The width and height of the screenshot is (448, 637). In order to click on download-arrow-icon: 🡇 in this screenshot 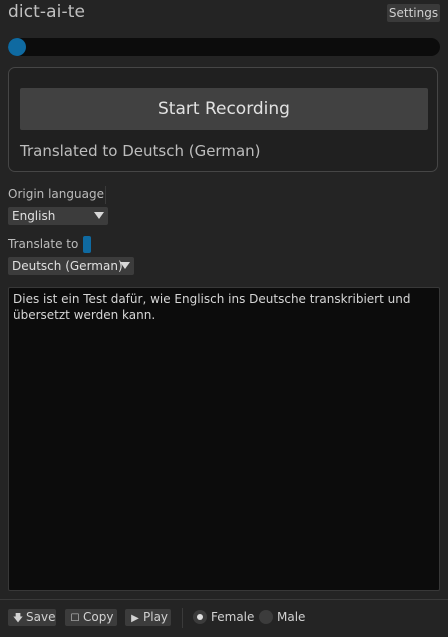, I will do `click(18, 618)`.